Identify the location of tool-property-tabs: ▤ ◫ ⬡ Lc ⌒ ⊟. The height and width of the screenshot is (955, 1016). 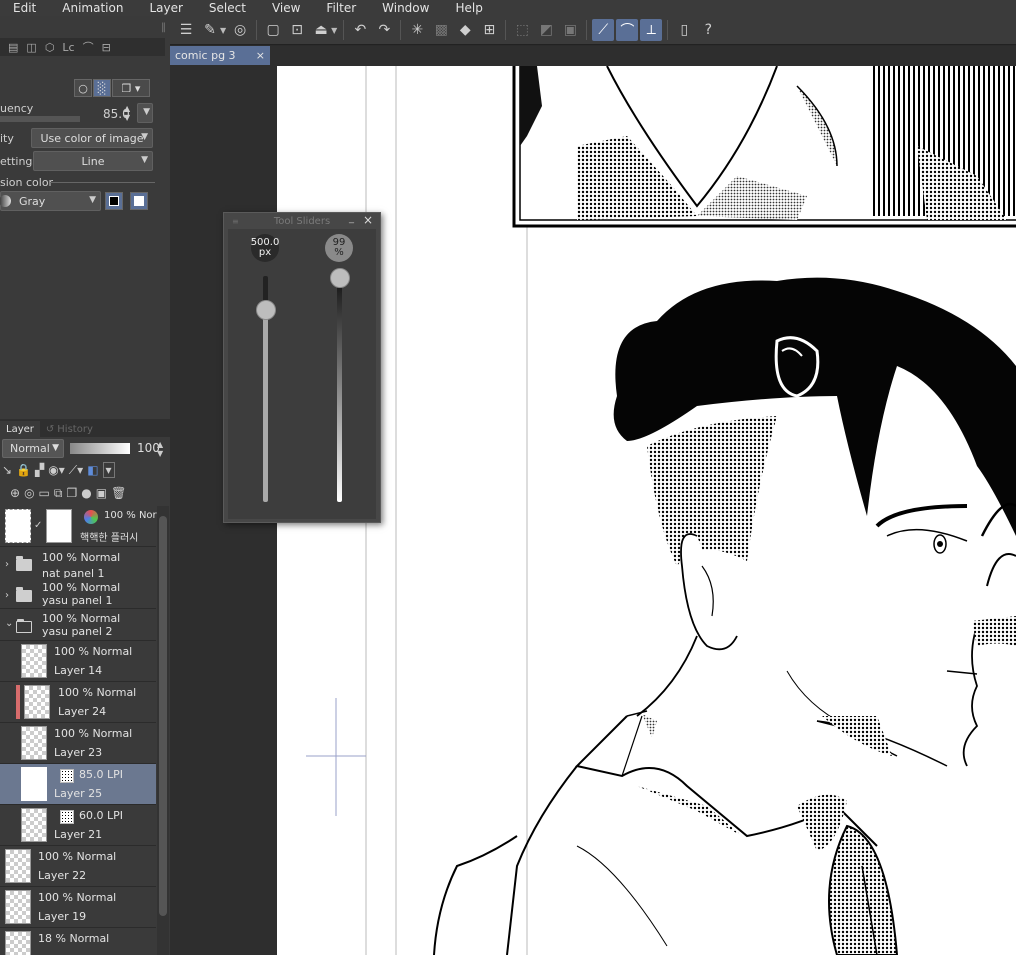
(82, 47).